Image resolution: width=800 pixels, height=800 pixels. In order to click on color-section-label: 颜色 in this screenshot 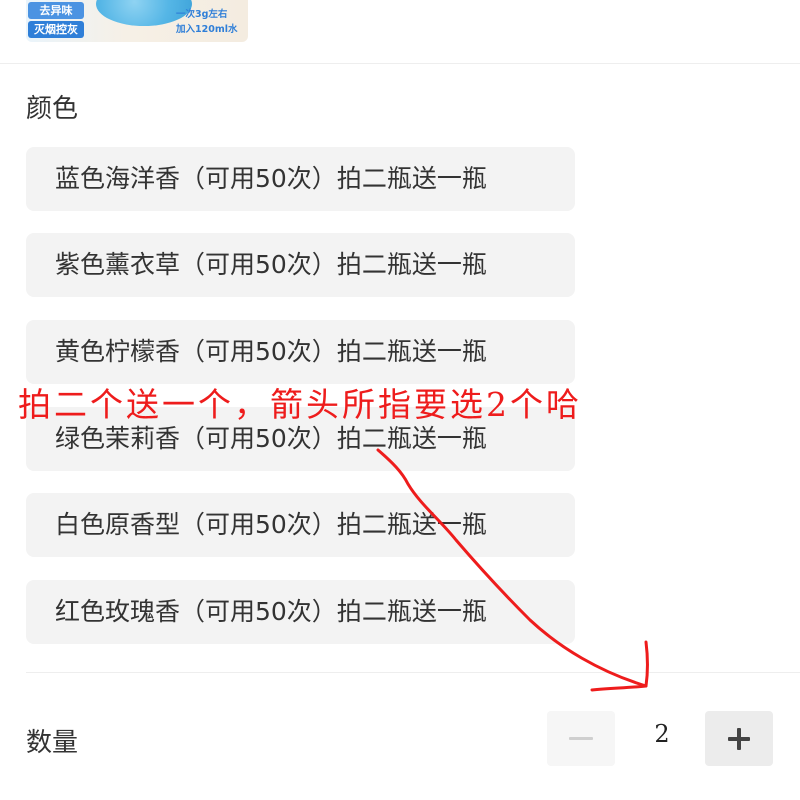, I will do `click(52, 109)`.